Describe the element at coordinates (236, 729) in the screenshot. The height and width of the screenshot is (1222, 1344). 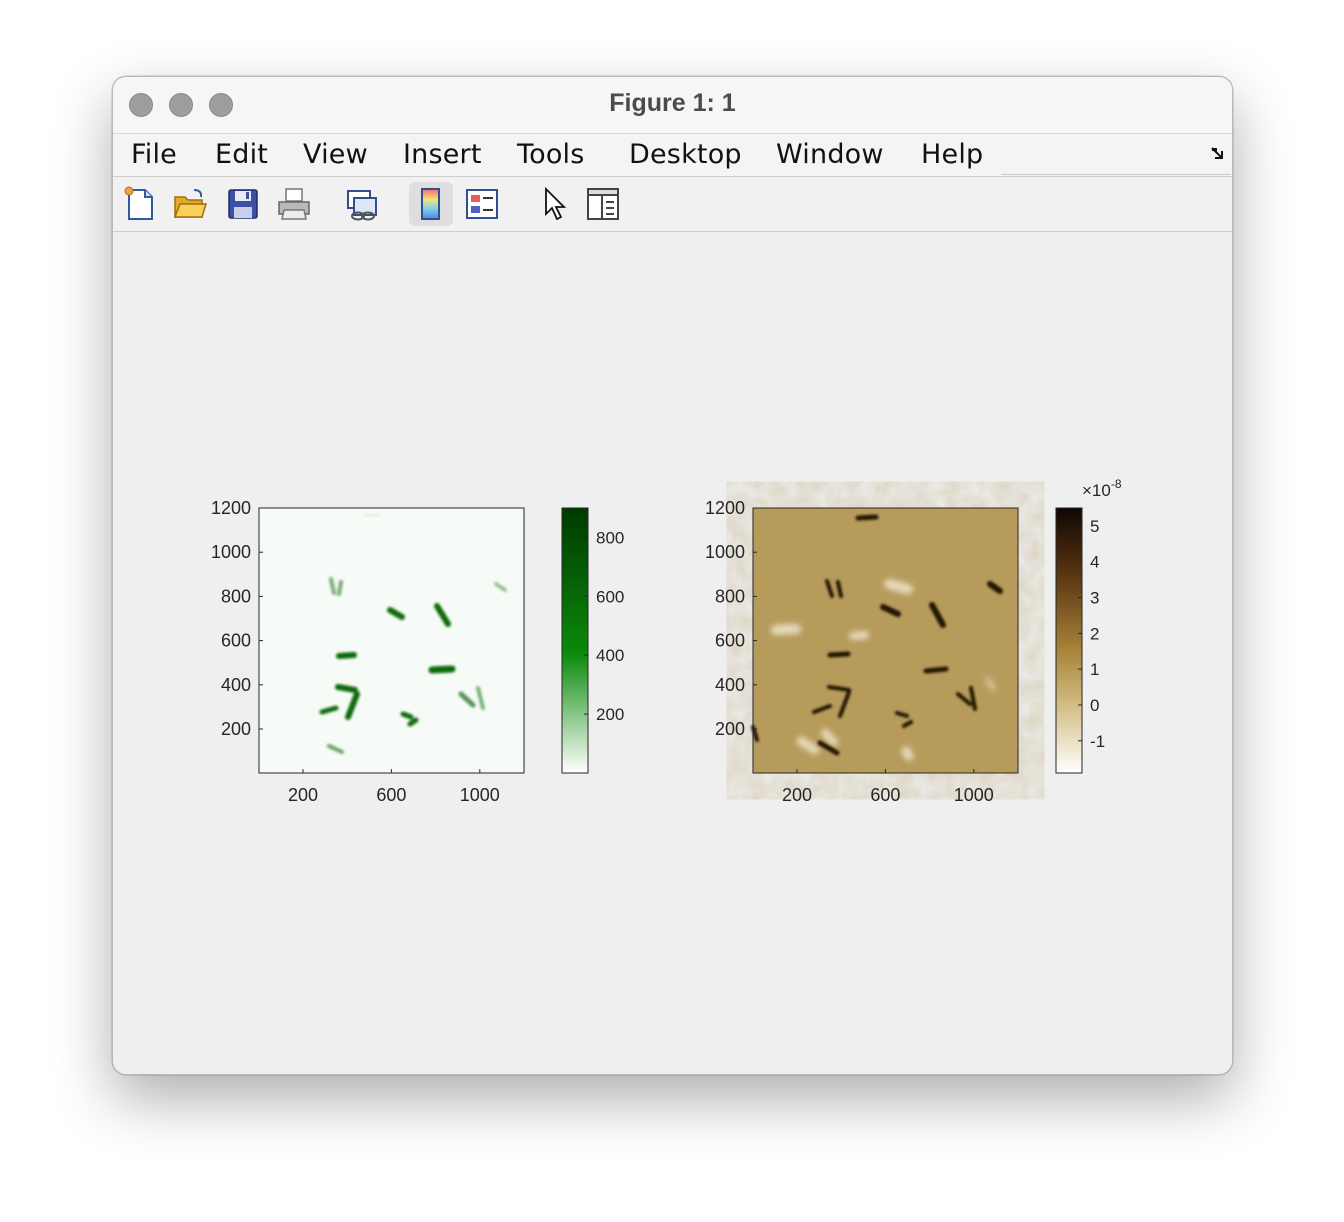
I see `left-y-tick-label: 200` at that location.